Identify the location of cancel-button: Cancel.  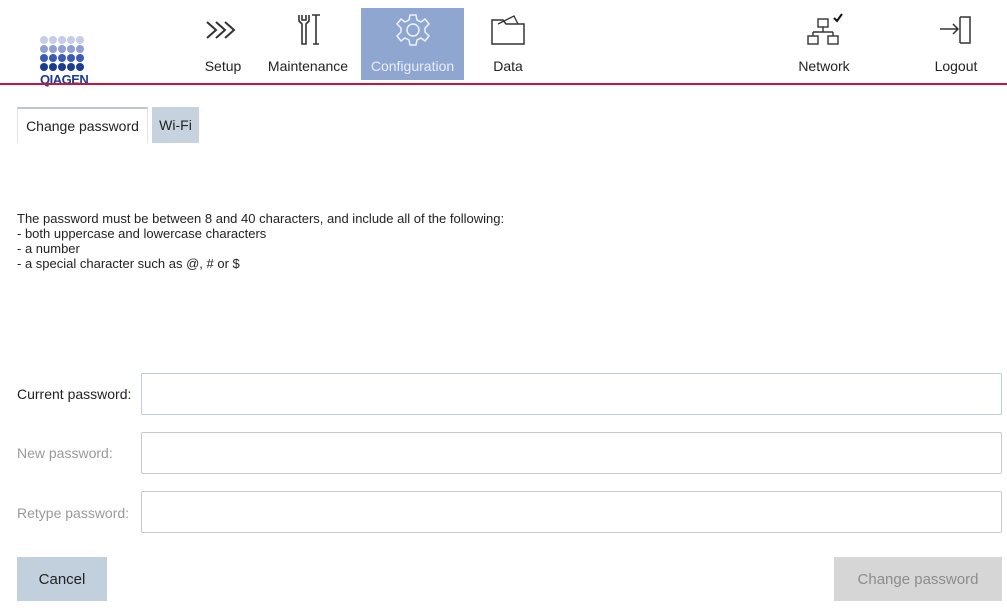
(62, 579).